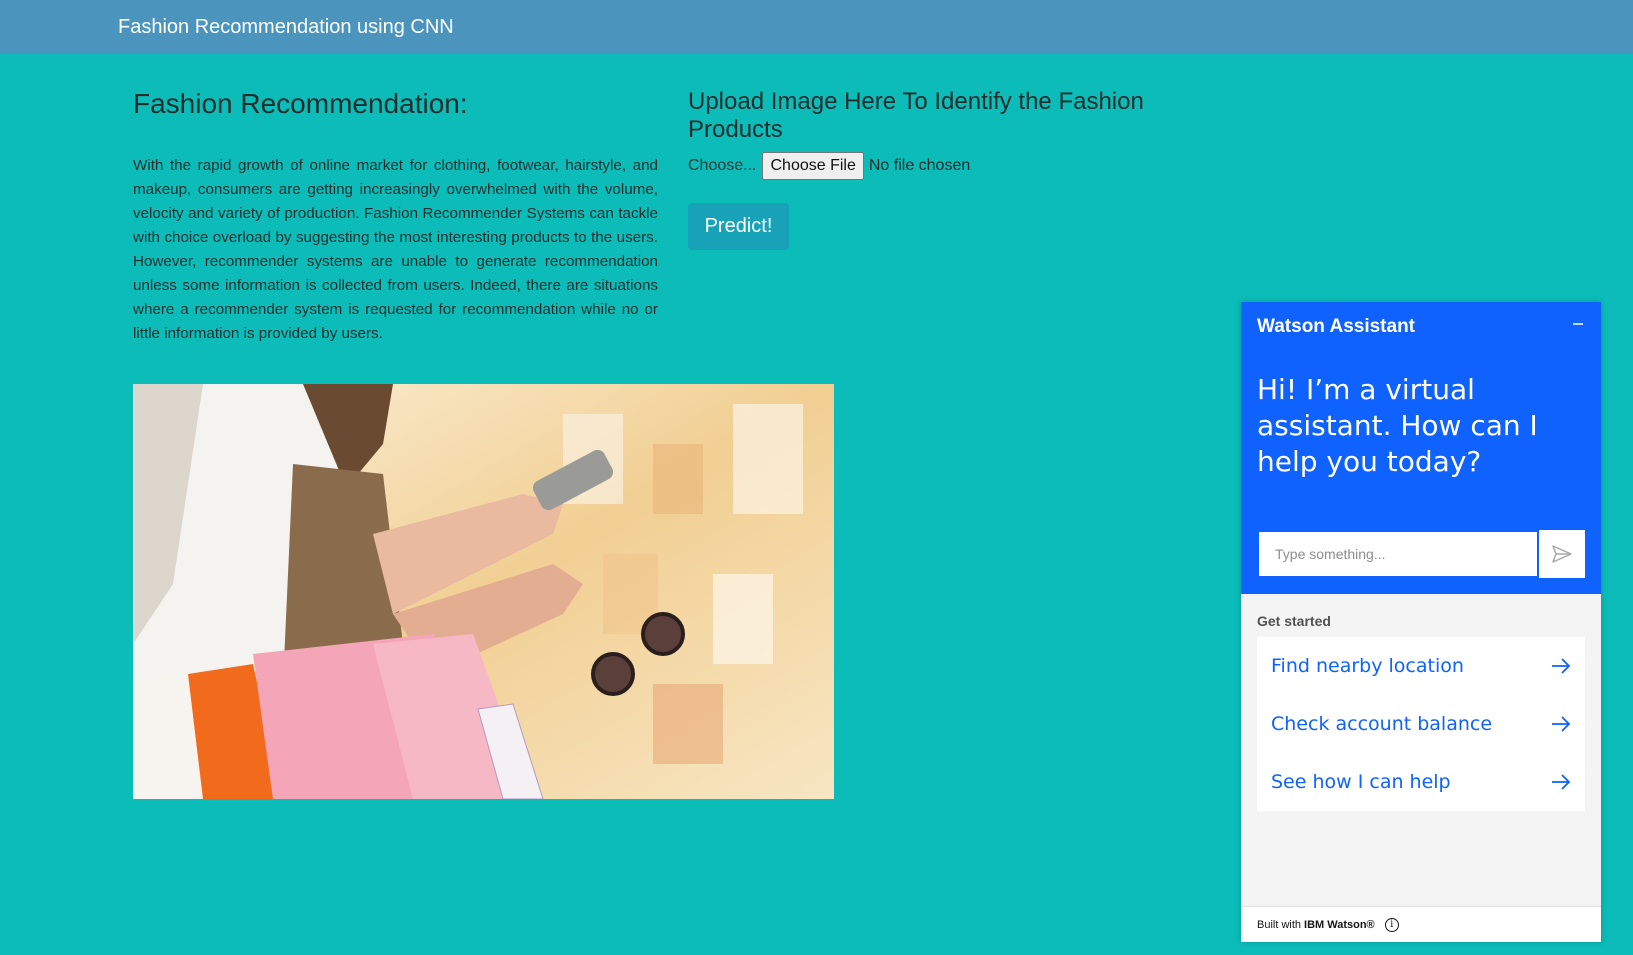  I want to click on choose-file-button: Choose File, so click(813, 166).